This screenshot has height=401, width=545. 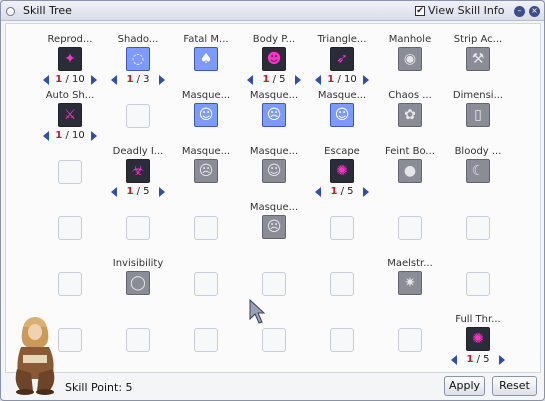 I want to click on skill-cell: Feint Bo... ●, so click(x=410, y=177).